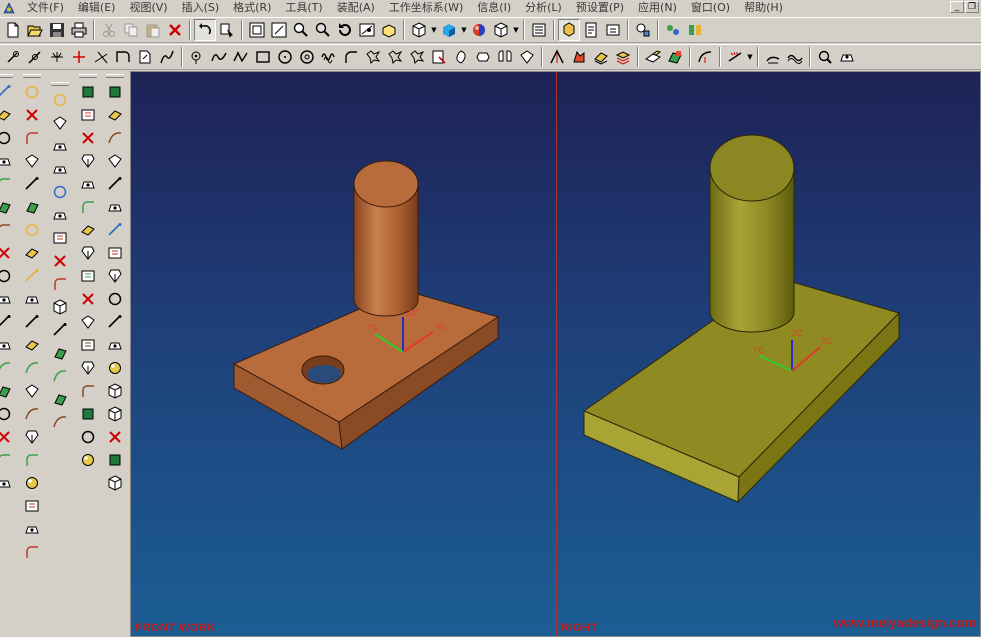  What do you see at coordinates (13, 30) in the screenshot?
I see `new-file-icon` at bounding box center [13, 30].